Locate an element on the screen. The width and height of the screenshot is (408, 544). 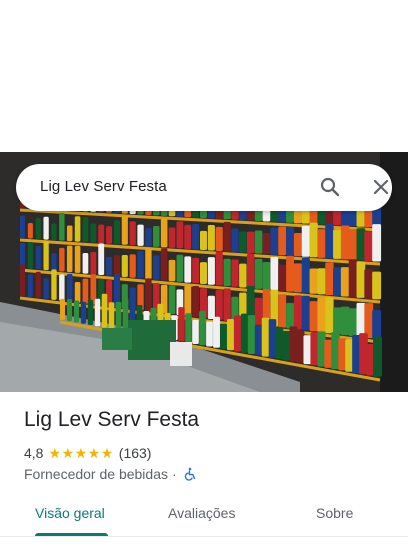
rating-row: 4,8 ★ ★ ★ ★ ★ (163) is located at coordinates (87, 453).